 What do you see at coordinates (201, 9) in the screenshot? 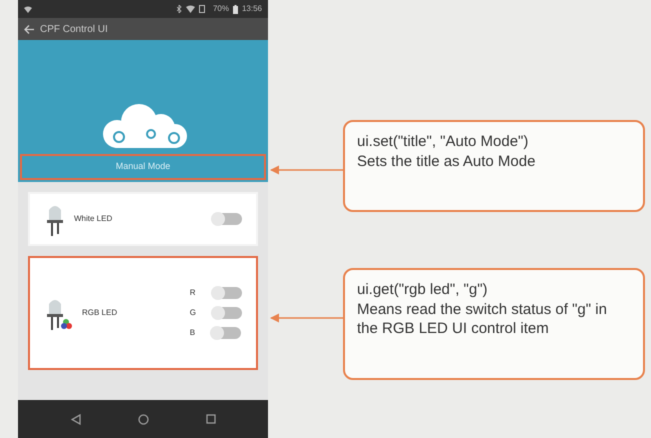
I see `sim-icon` at bounding box center [201, 9].